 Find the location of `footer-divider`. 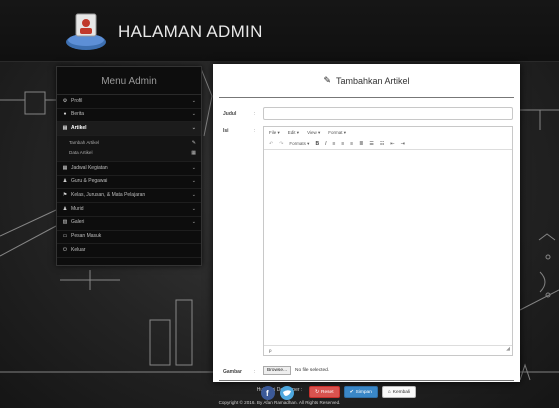

footer-divider is located at coordinates (366, 380).